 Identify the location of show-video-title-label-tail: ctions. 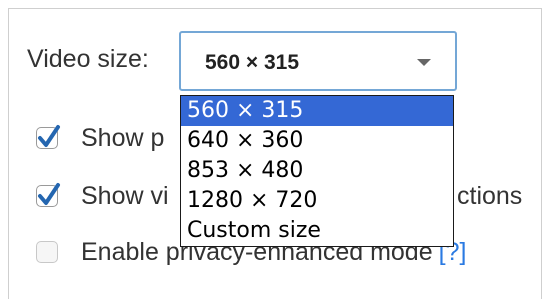
(490, 195).